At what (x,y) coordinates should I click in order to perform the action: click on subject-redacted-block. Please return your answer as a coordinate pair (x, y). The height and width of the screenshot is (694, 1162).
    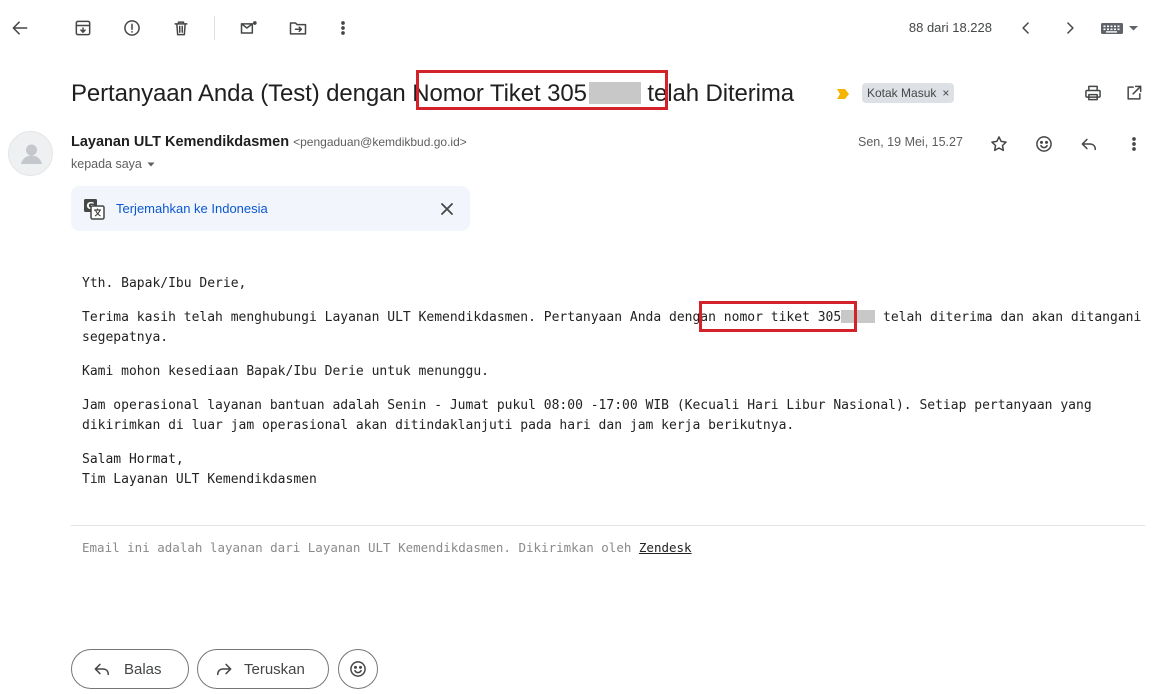
    Looking at the image, I should click on (614, 93).